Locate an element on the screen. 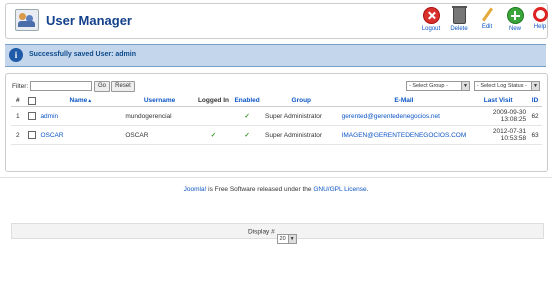 The width and height of the screenshot is (552, 302). logged-in-status: ✓ is located at coordinates (213, 135).